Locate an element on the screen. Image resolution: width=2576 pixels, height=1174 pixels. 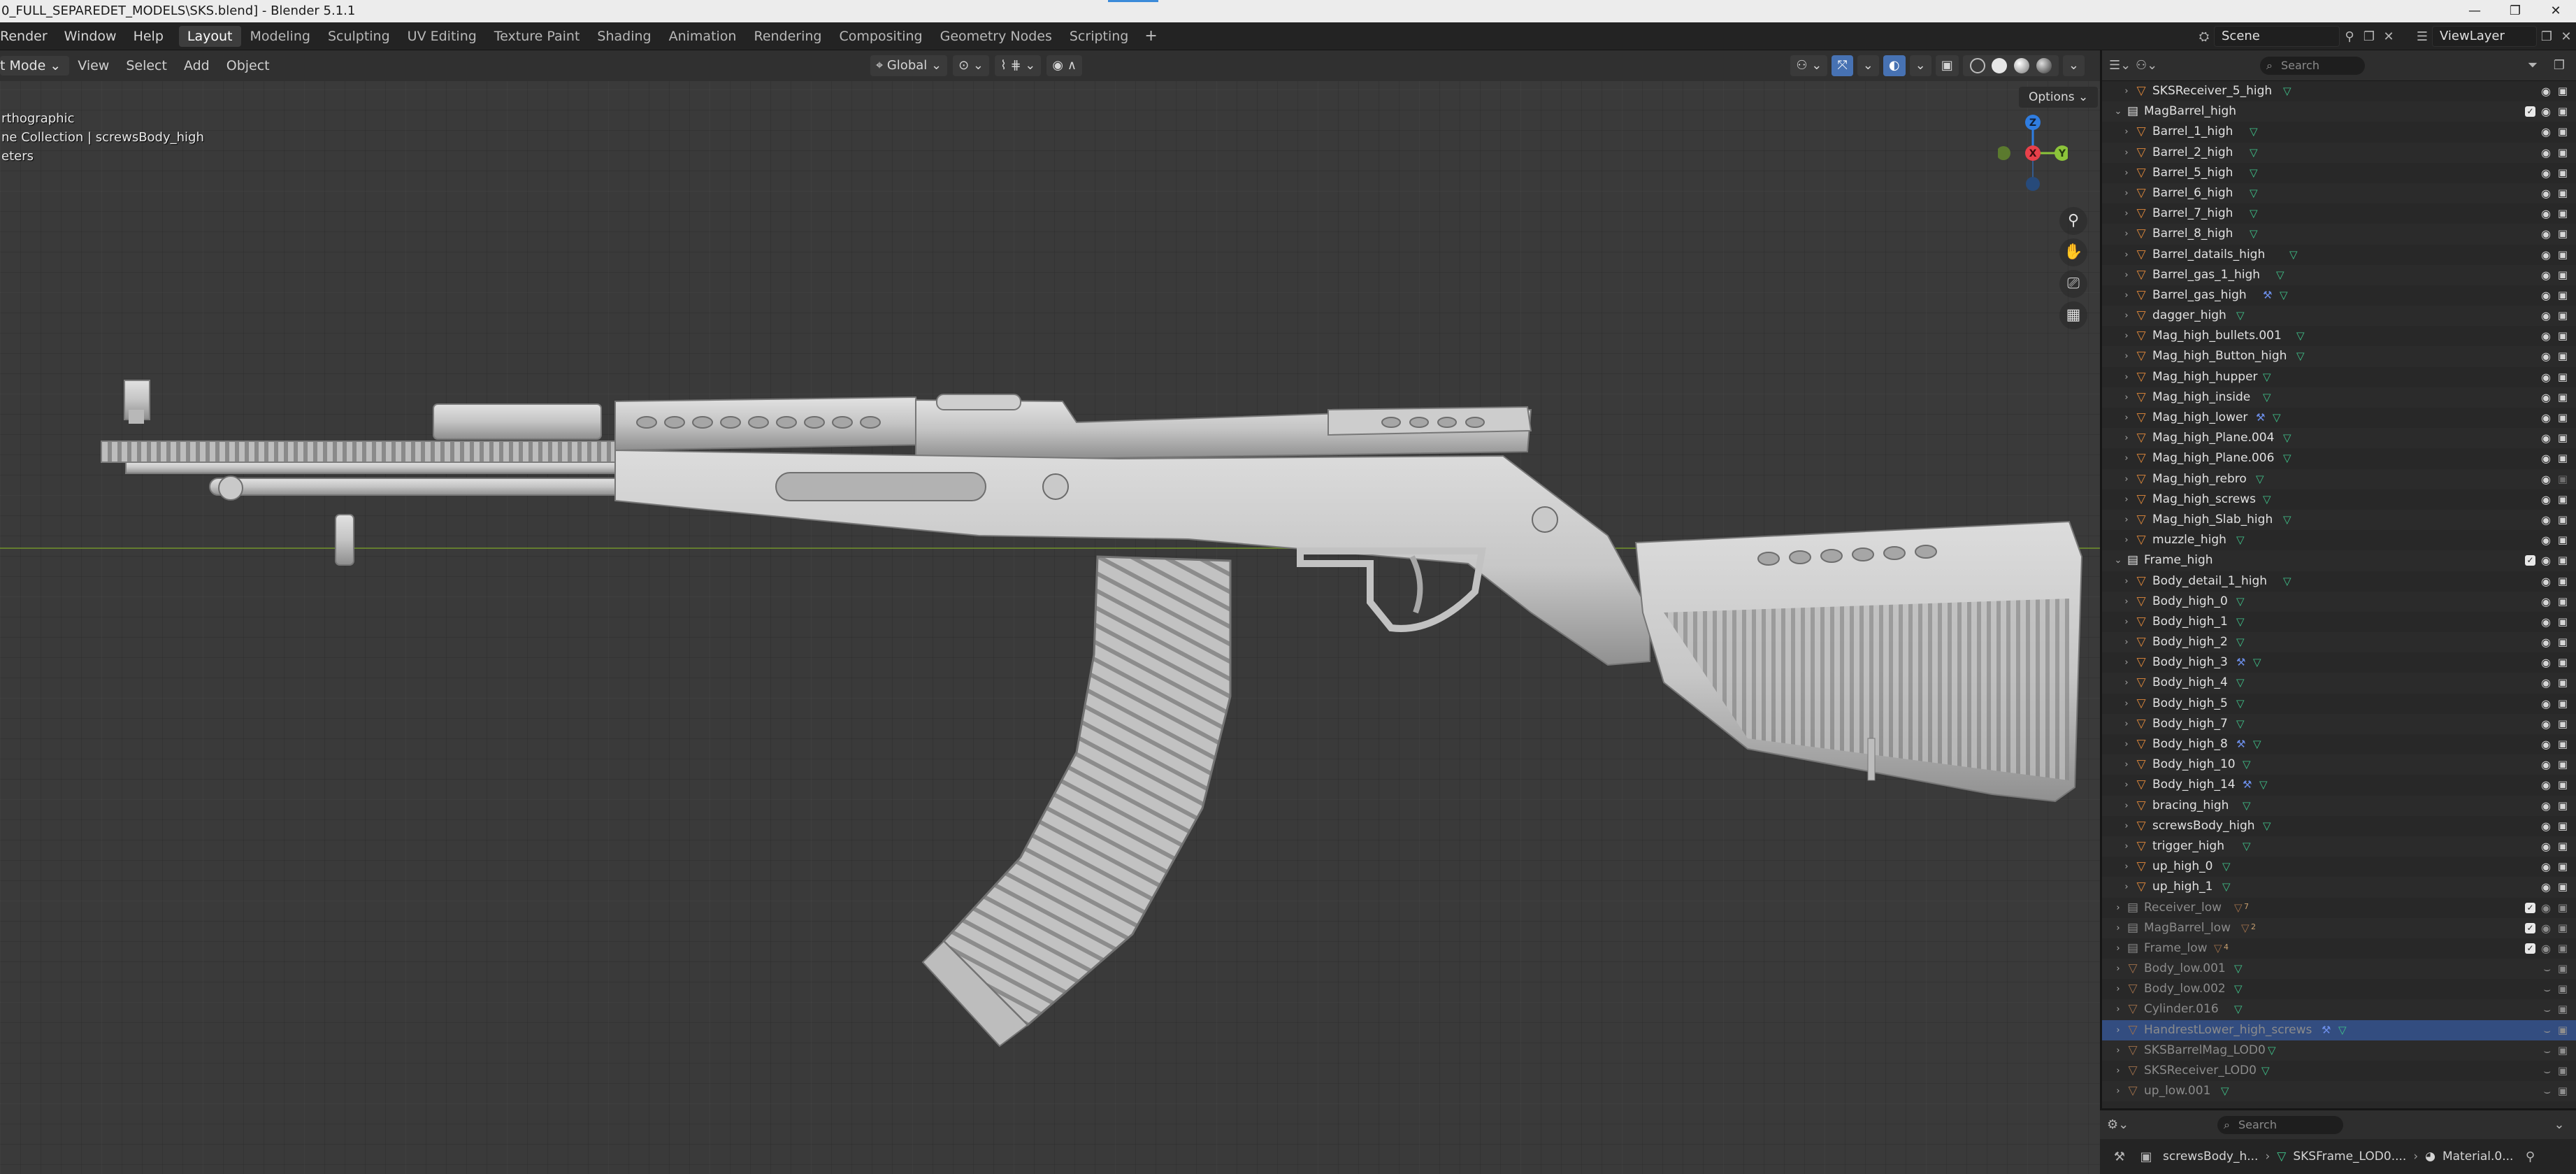
exclude-checkbox: ✓ is located at coordinates (2530, 907).